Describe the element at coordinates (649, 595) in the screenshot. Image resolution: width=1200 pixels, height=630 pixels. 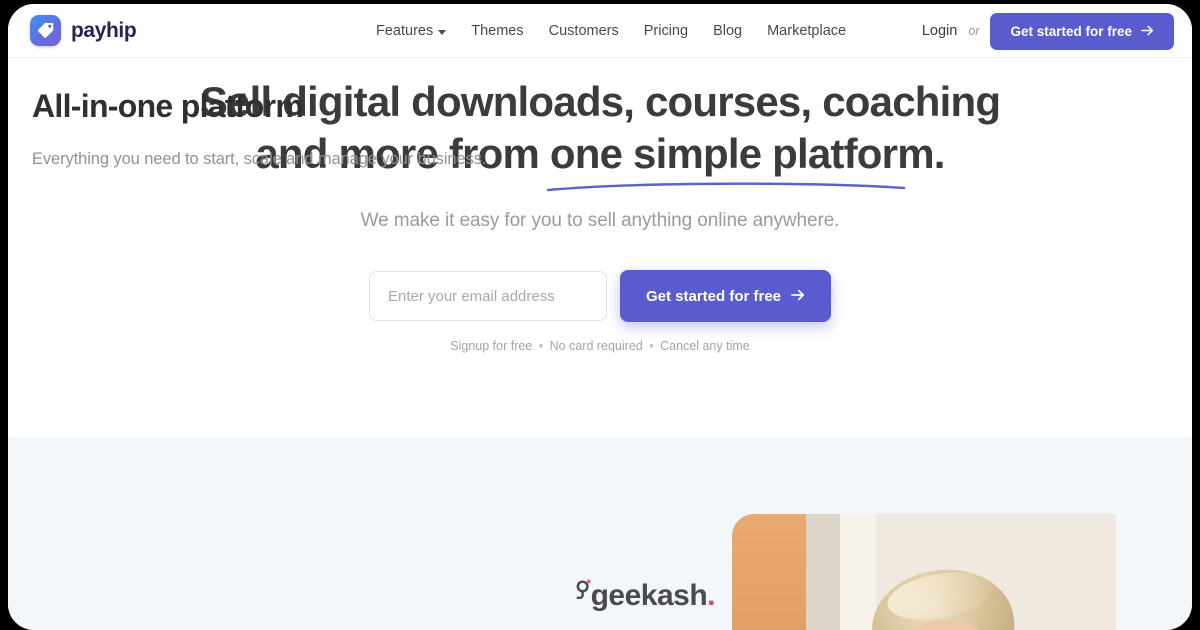
I see `watermark-text: geekash` at that location.